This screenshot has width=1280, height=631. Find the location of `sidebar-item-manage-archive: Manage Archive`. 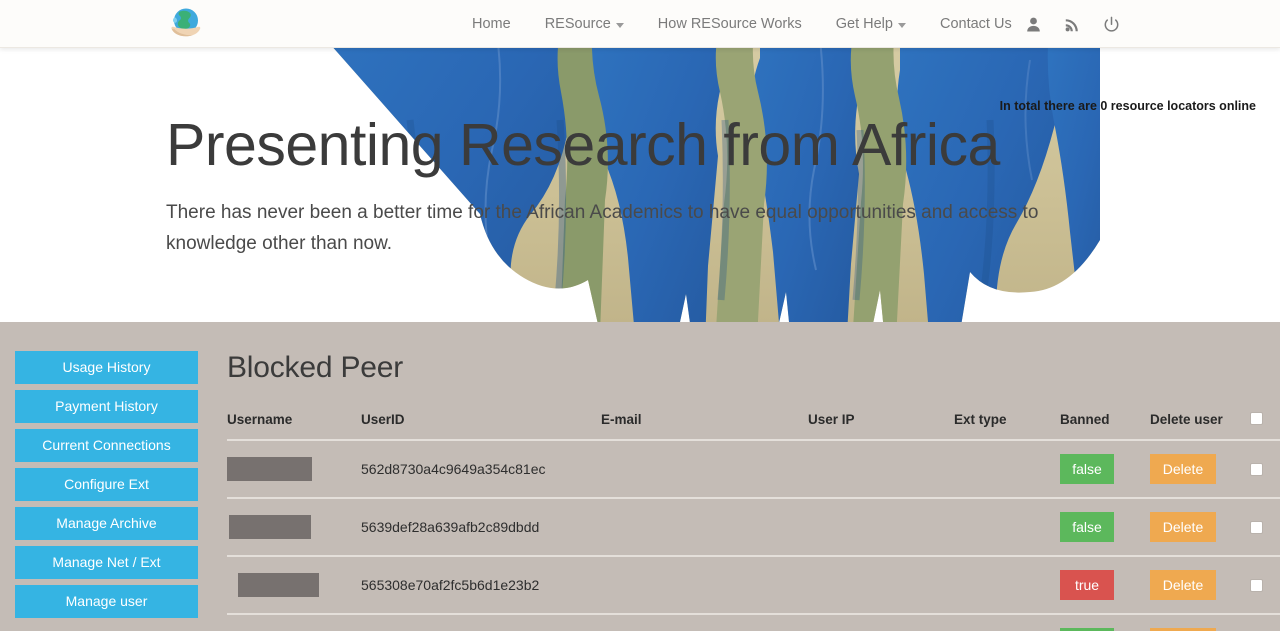

sidebar-item-manage-archive: Manage Archive is located at coordinates (106, 523).